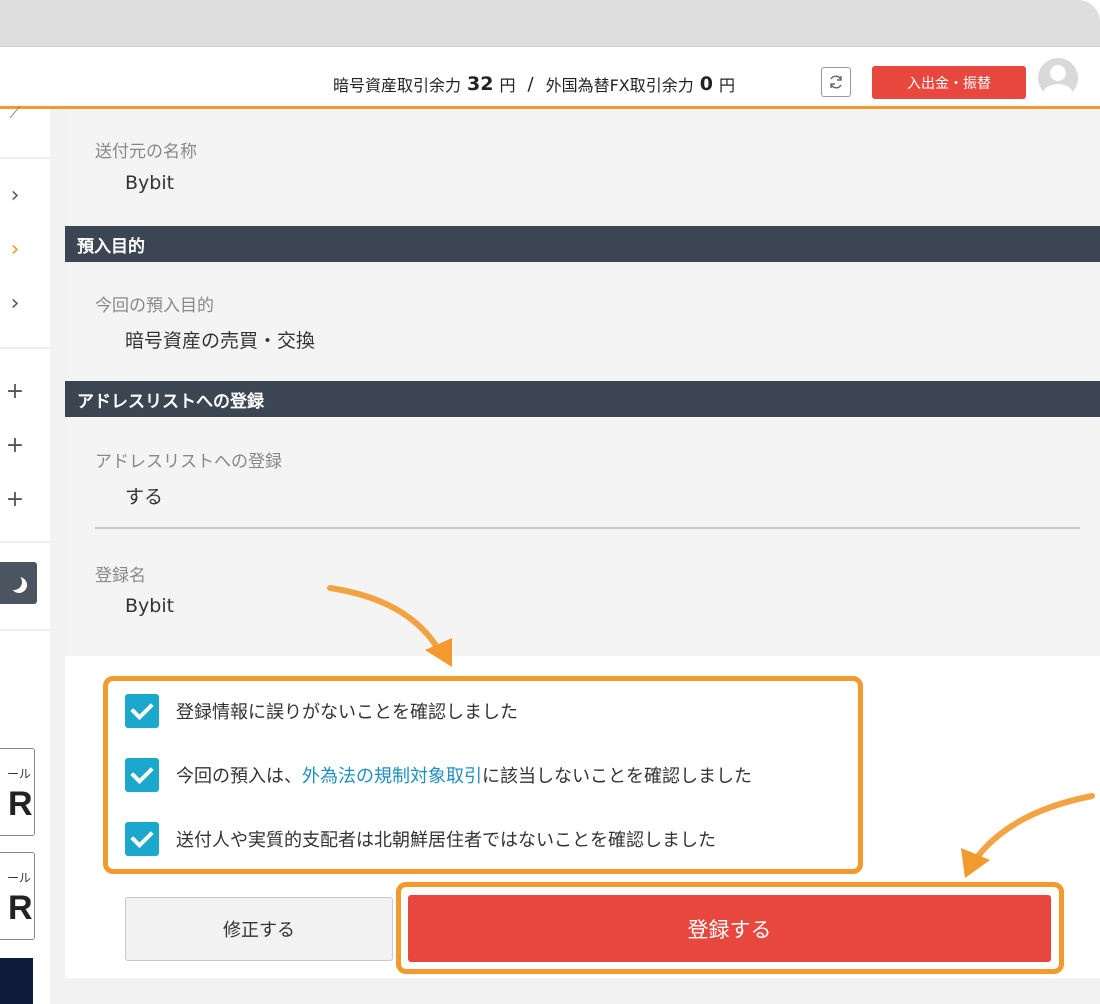 The width and height of the screenshot is (1100, 1004). I want to click on fx-balance-amount: 0, so click(706, 84).